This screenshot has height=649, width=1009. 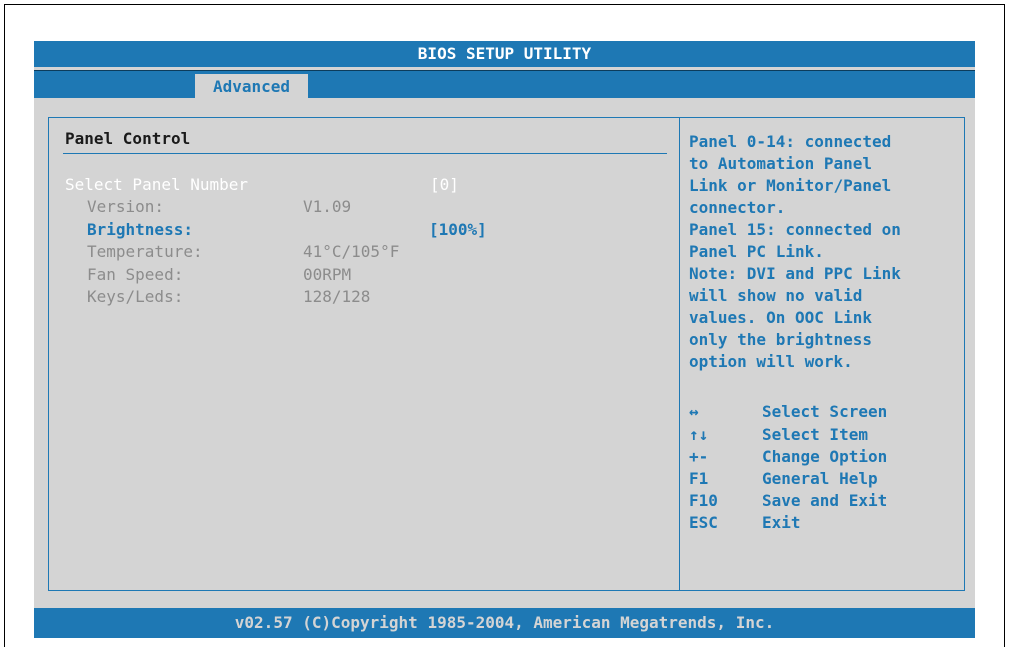 I want to click on help-text-line: option will work., so click(x=771, y=361).